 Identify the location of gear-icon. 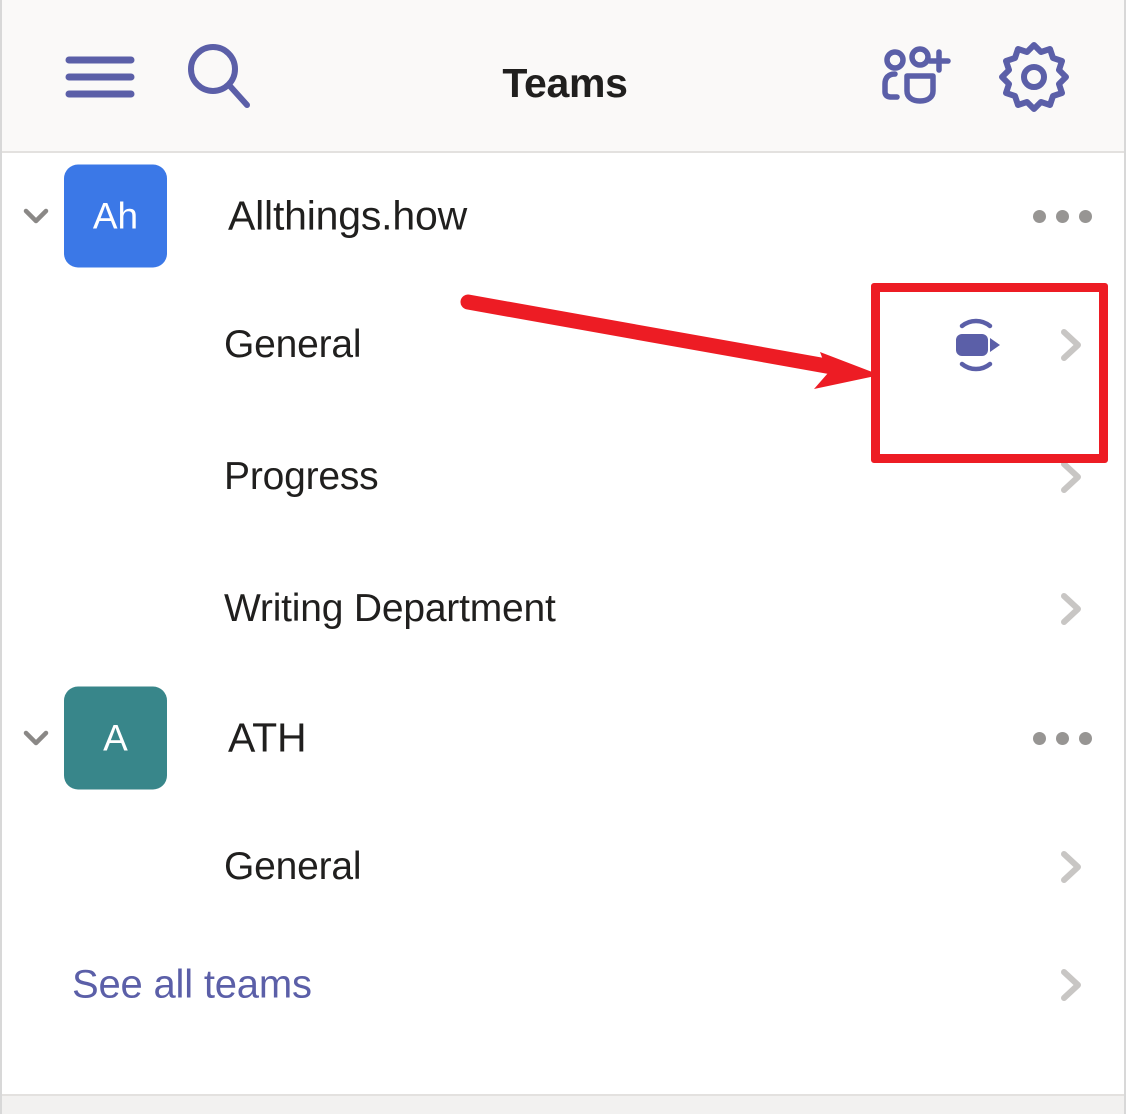
(1034, 77).